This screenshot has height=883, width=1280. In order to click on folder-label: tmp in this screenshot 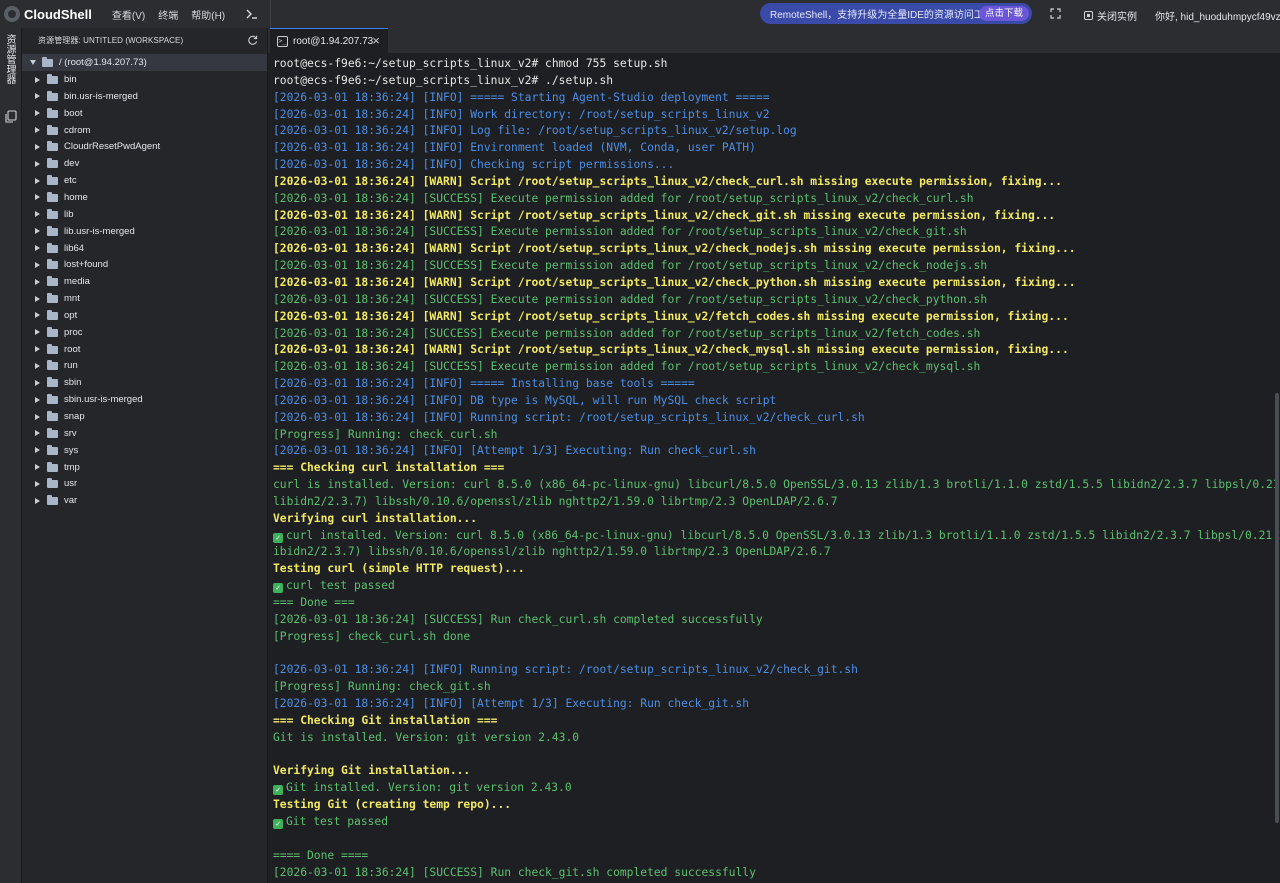, I will do `click(72, 467)`.